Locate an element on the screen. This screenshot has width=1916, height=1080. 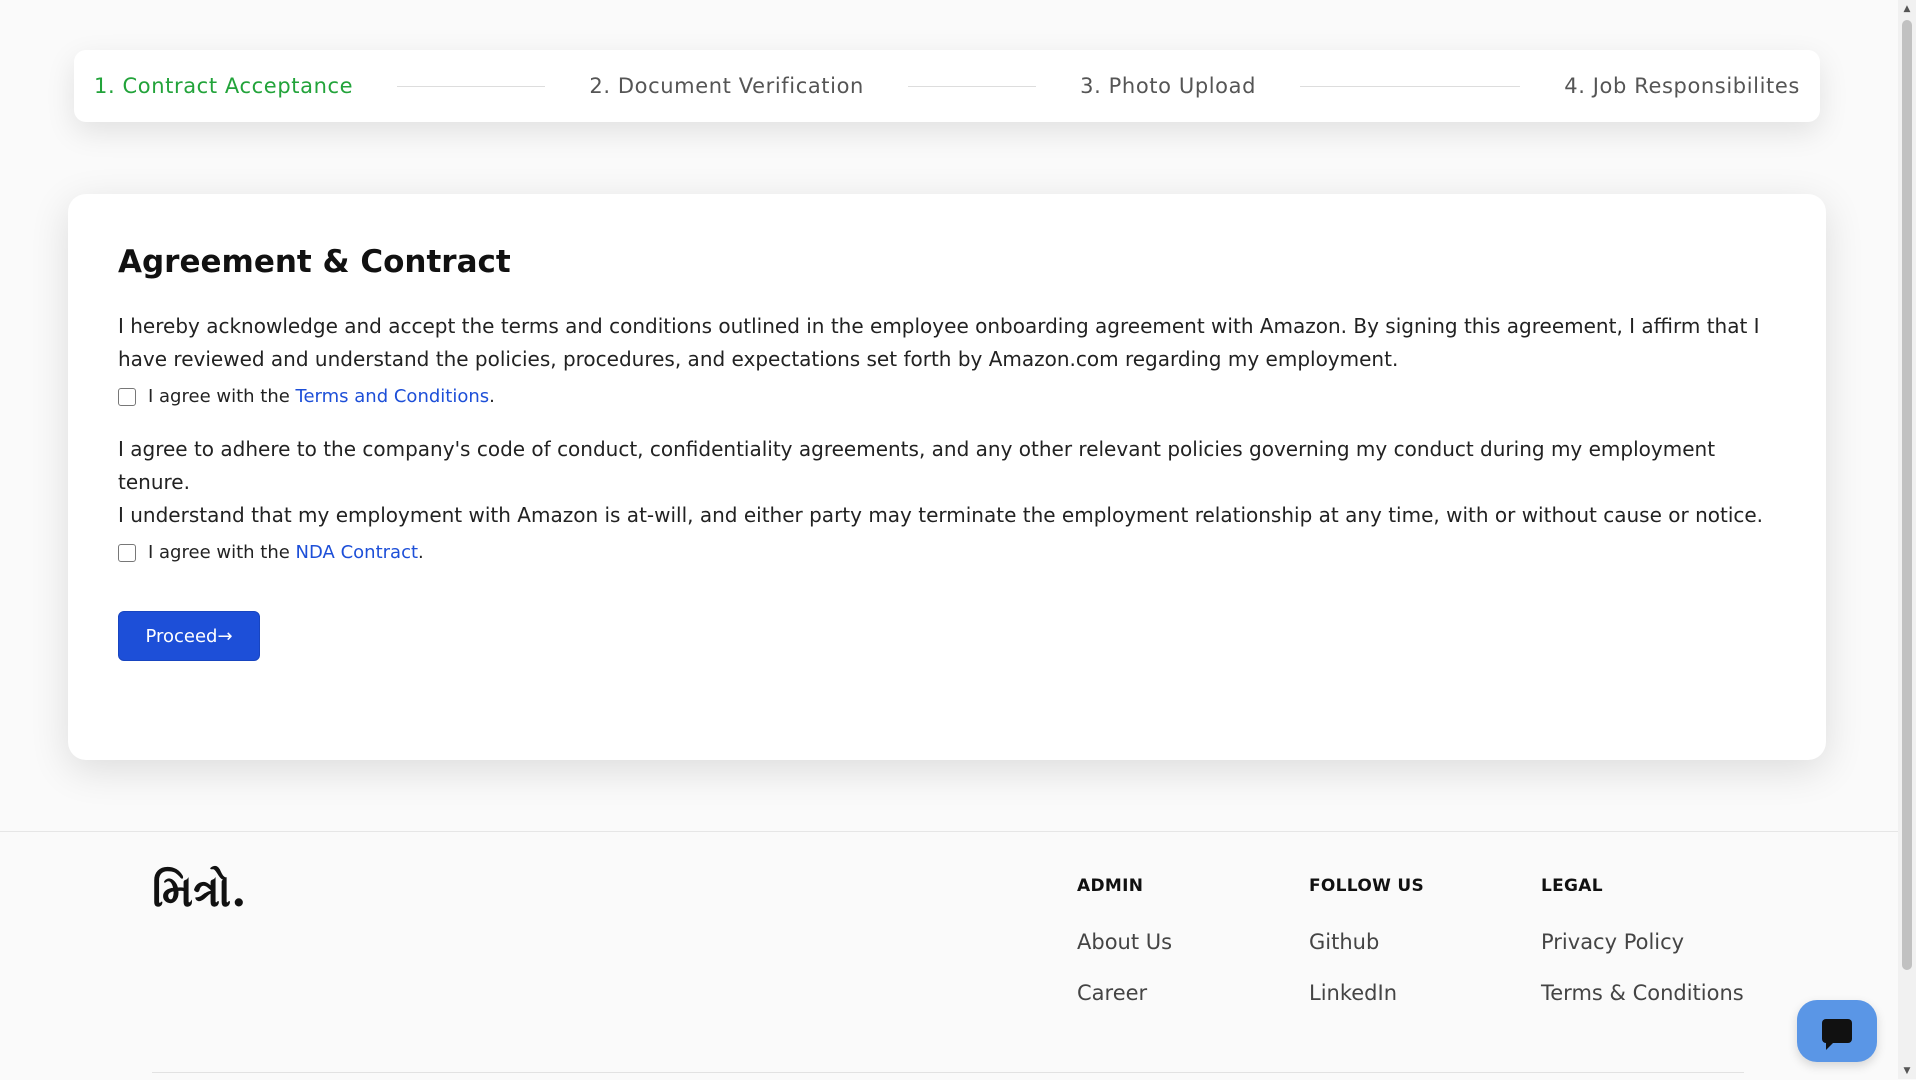
step-document-verification: 2. Document Verification is located at coordinates (726, 86).